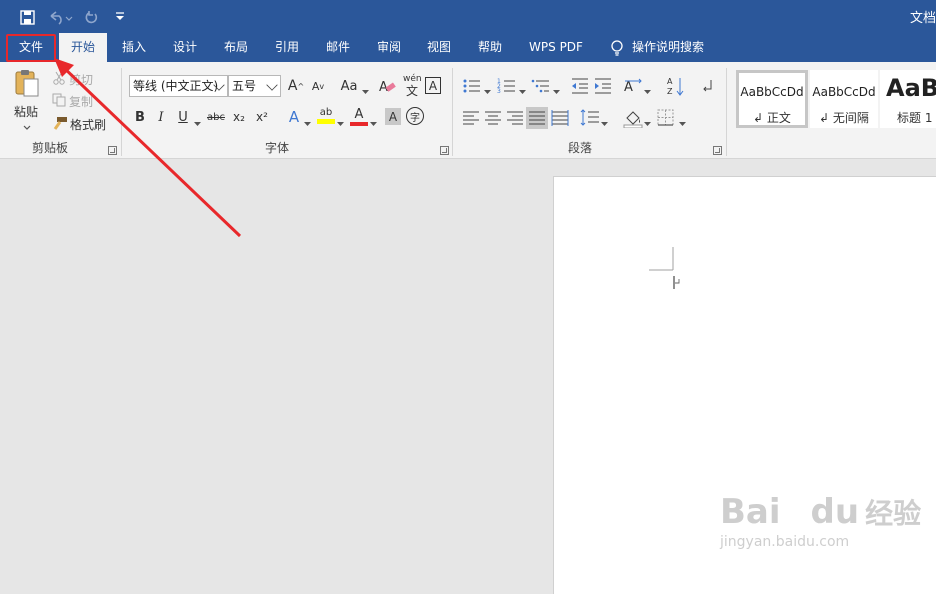 Image resolution: width=936 pixels, height=594 pixels. I want to click on change-case-icon: Aa, so click(349, 86).